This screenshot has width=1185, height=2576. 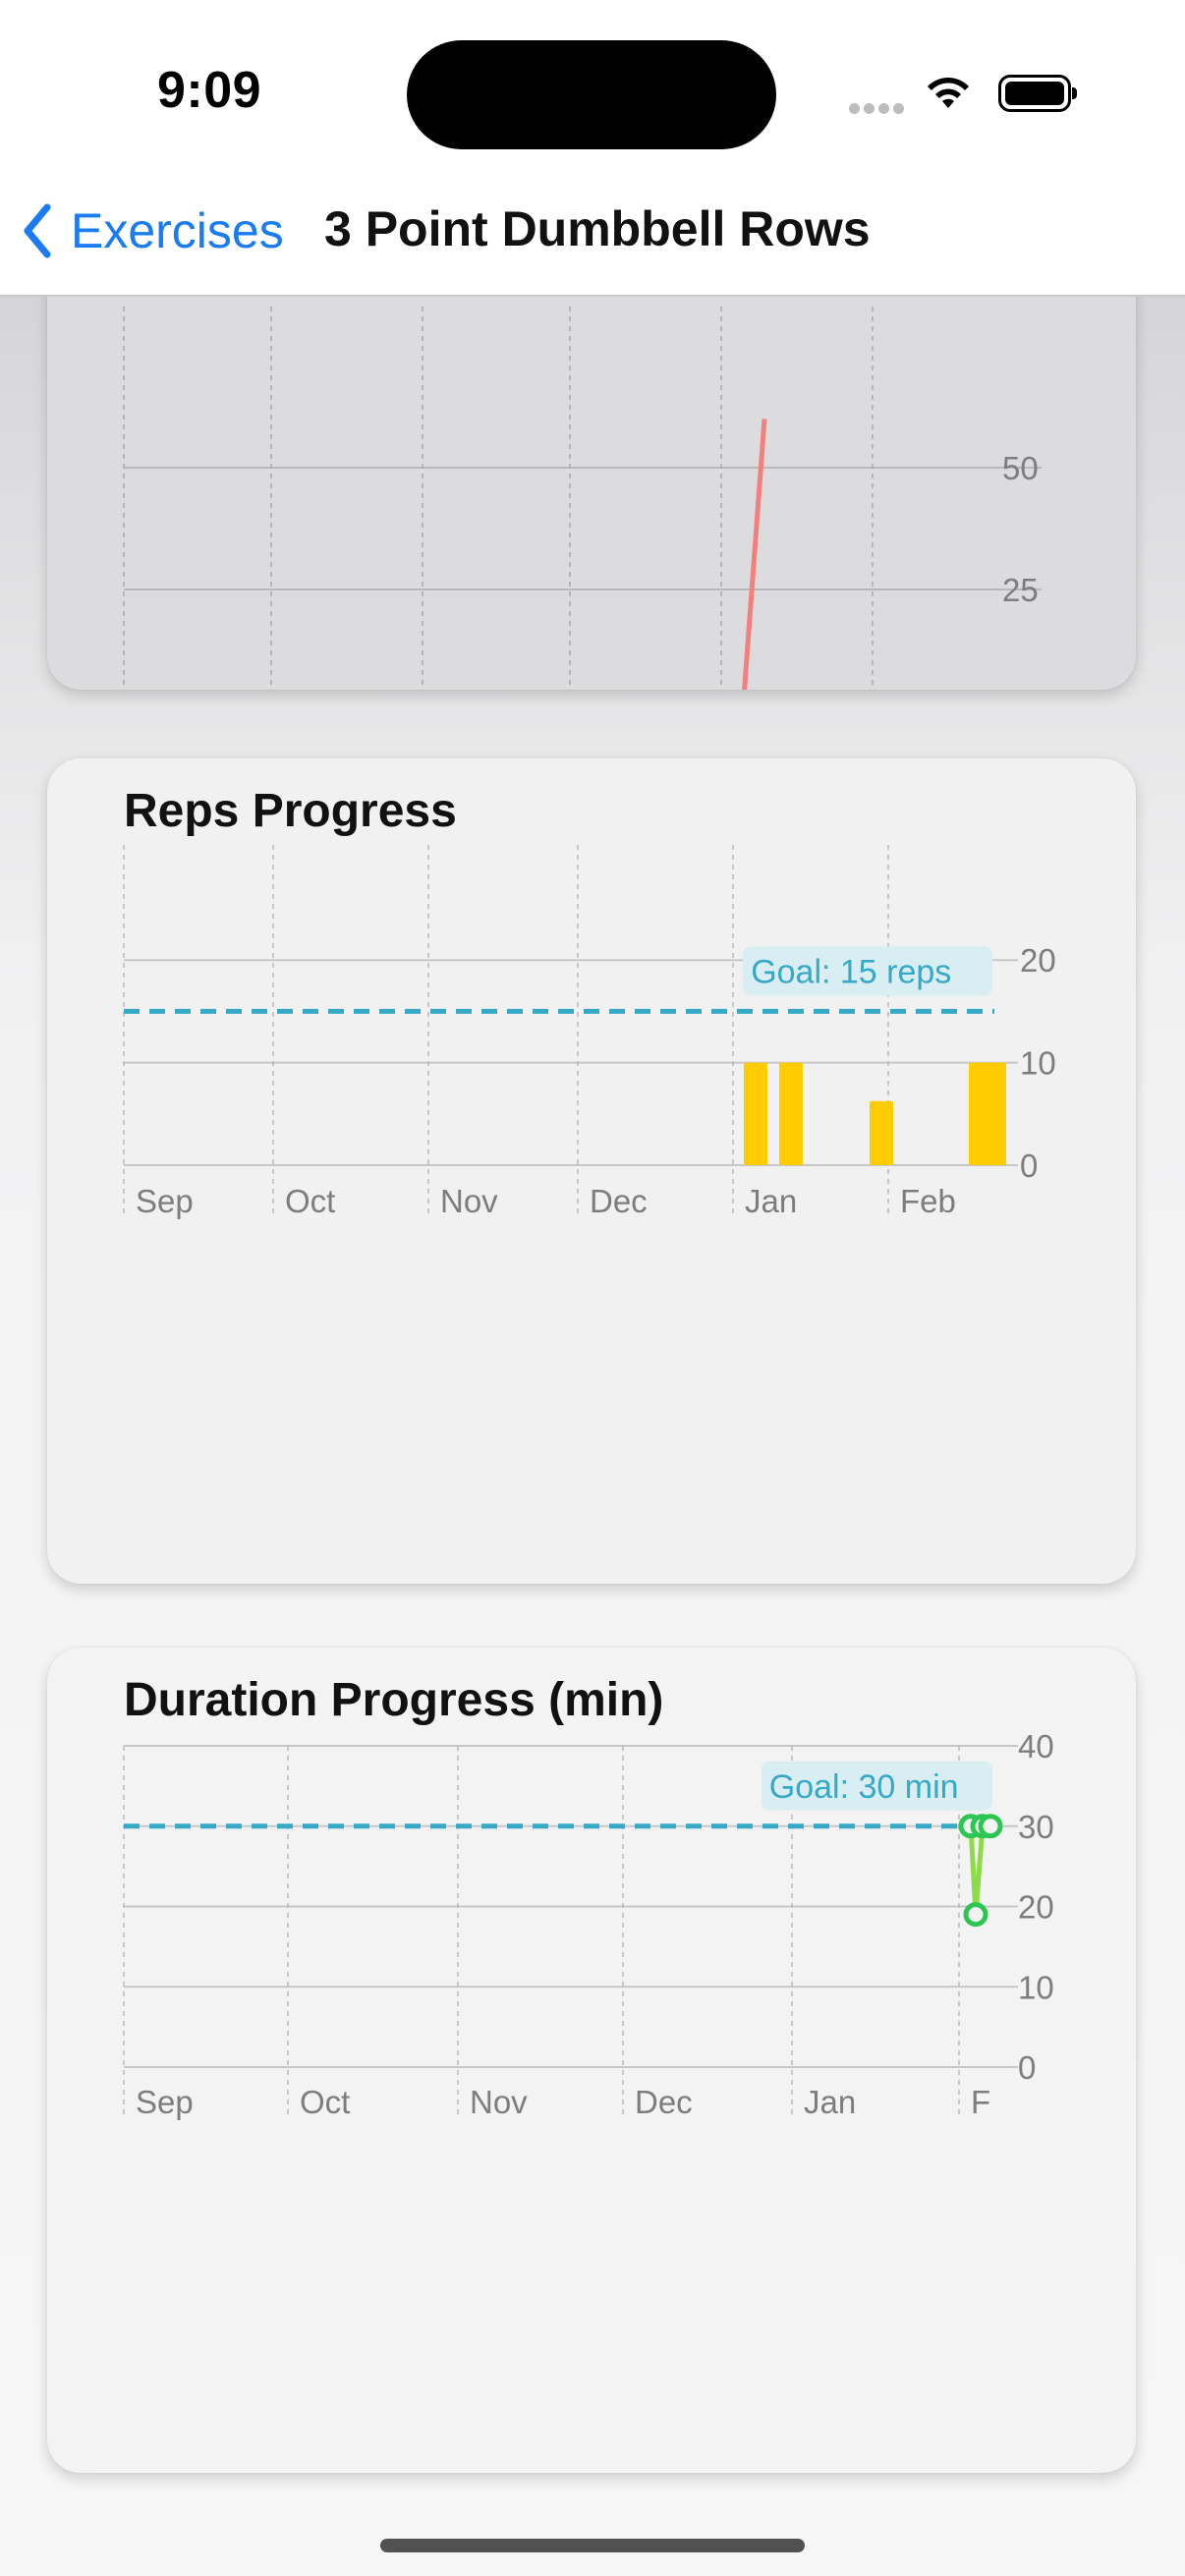 What do you see at coordinates (949, 95) in the screenshot?
I see `wifi-icon` at bounding box center [949, 95].